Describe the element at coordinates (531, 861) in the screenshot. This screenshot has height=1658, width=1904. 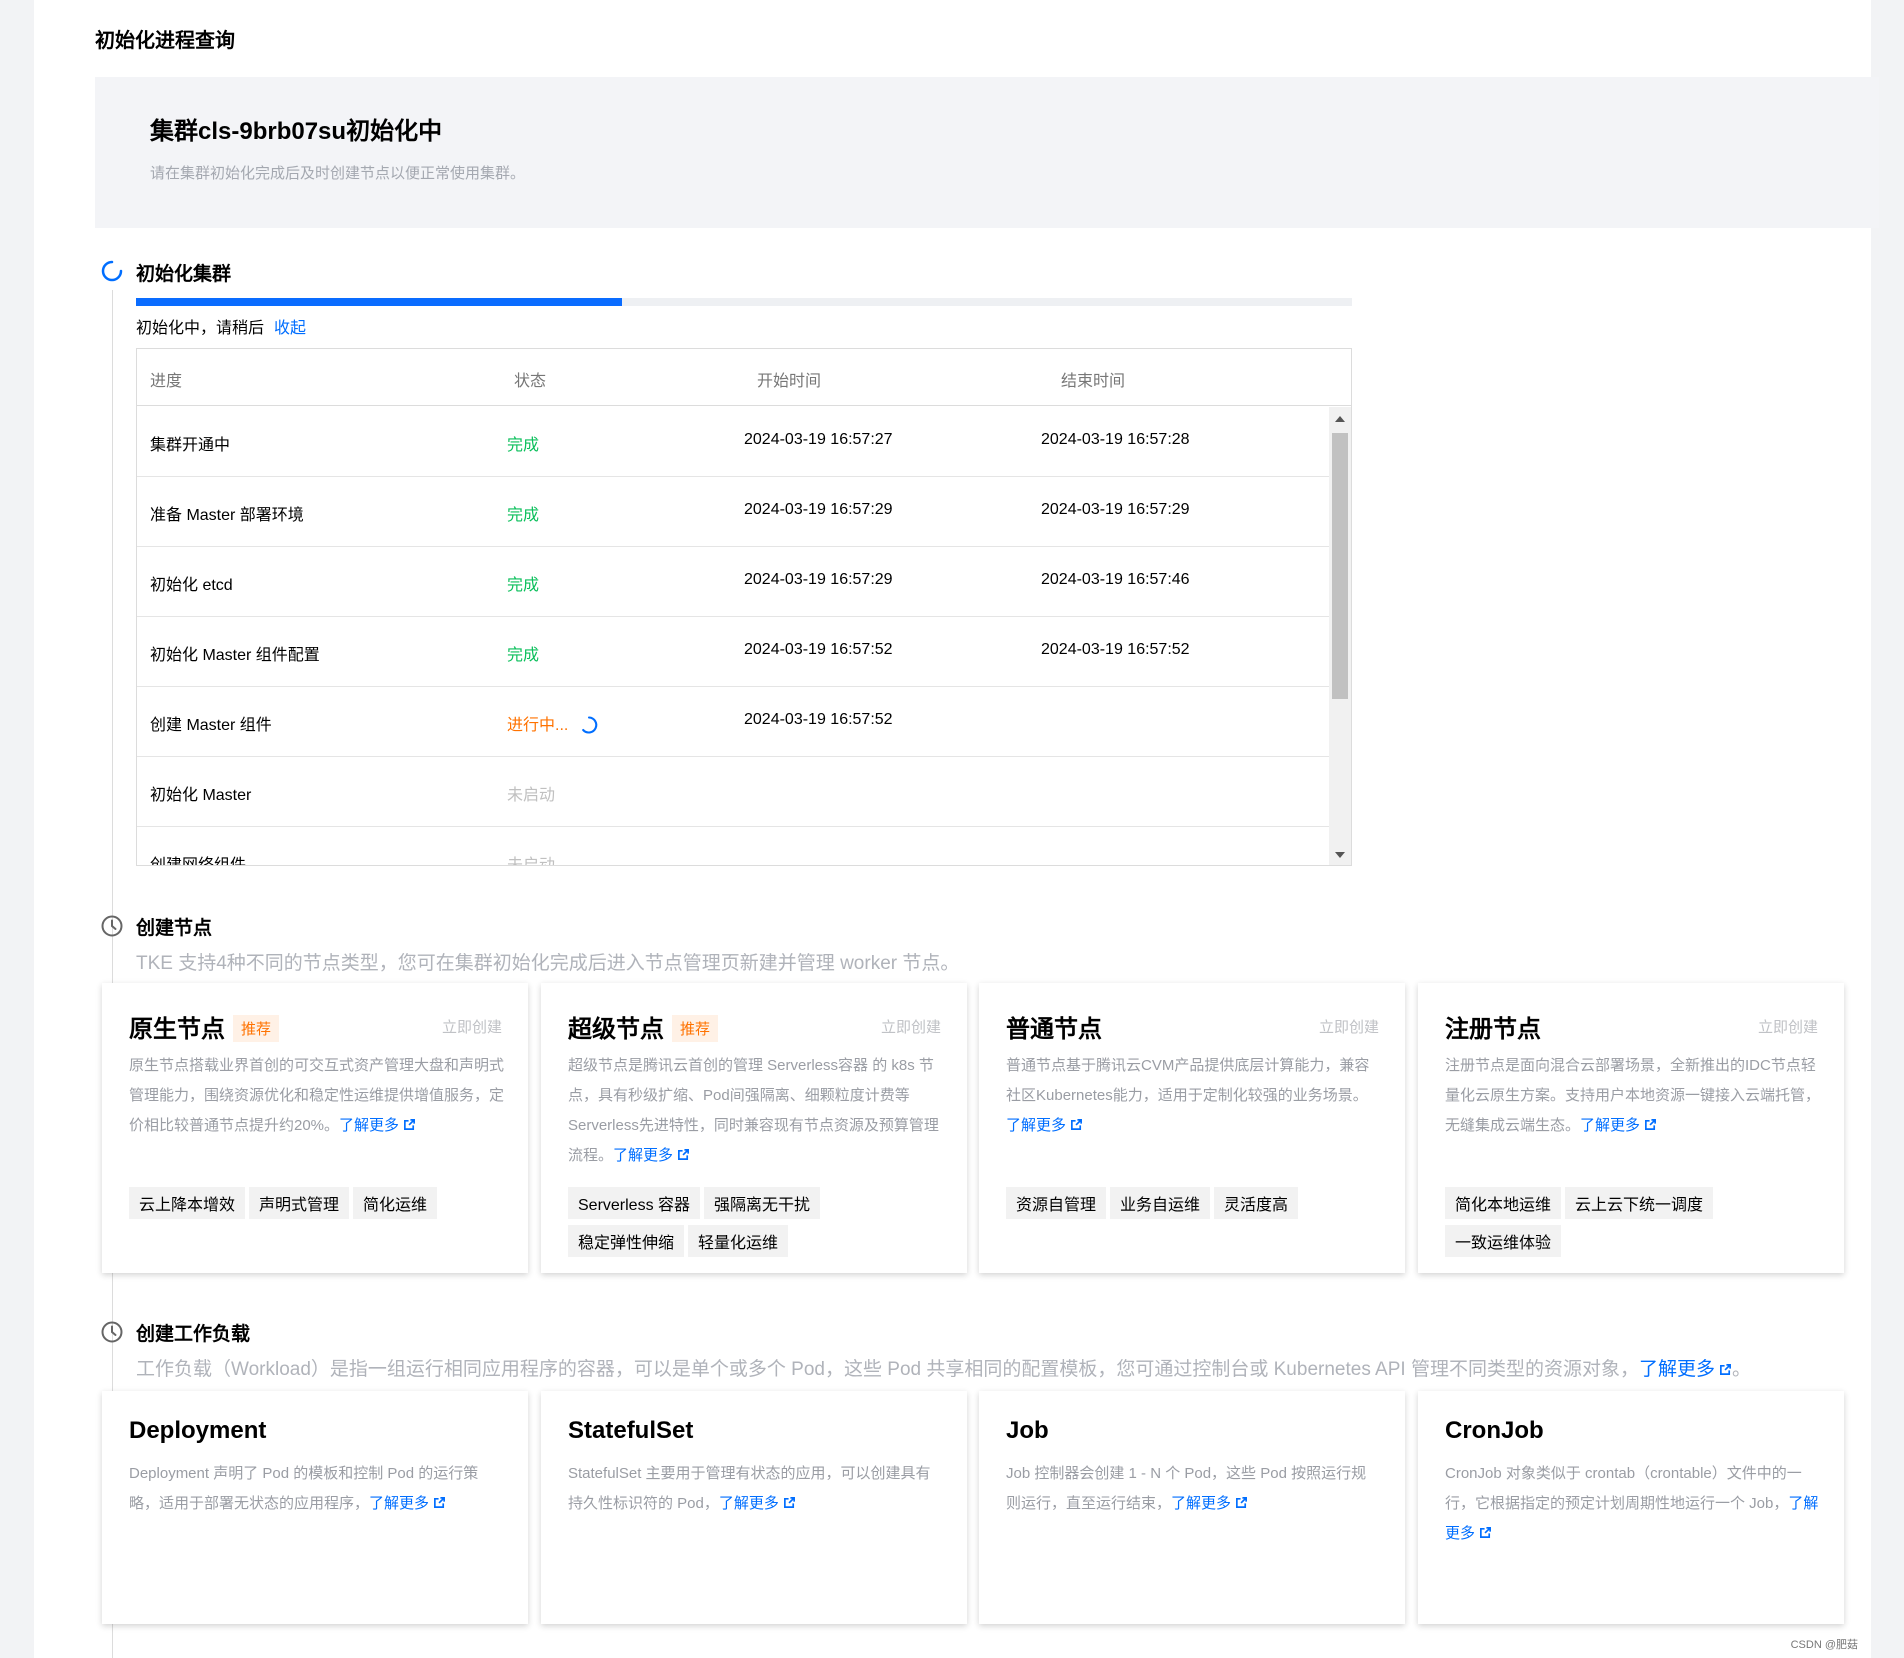
I see `cell-status: 未启动` at that location.